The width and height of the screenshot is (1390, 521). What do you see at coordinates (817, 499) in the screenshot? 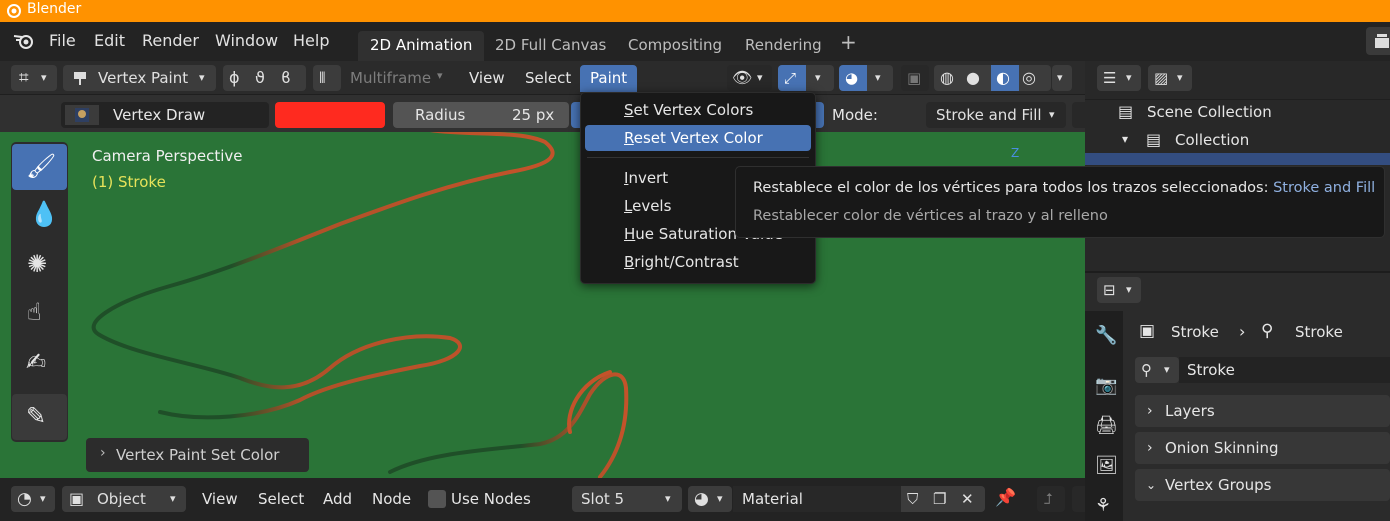
I see `material-name-field: Material` at bounding box center [817, 499].